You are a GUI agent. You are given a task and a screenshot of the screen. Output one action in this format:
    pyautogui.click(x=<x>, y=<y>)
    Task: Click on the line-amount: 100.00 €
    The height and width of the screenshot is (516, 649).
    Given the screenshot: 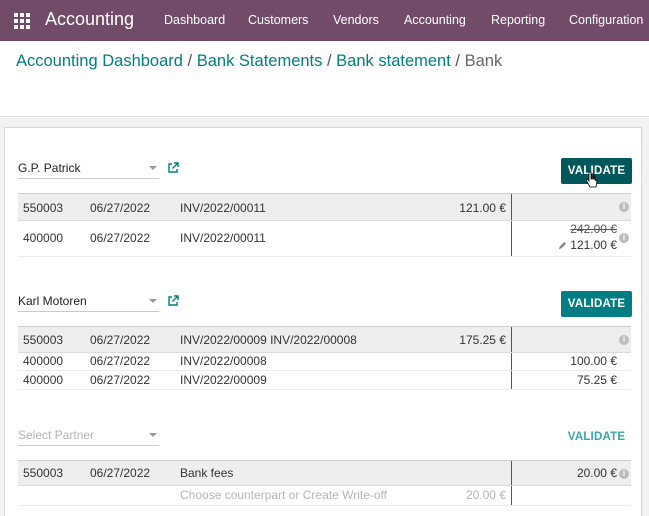 What is the action you would take?
    pyautogui.click(x=593, y=361)
    